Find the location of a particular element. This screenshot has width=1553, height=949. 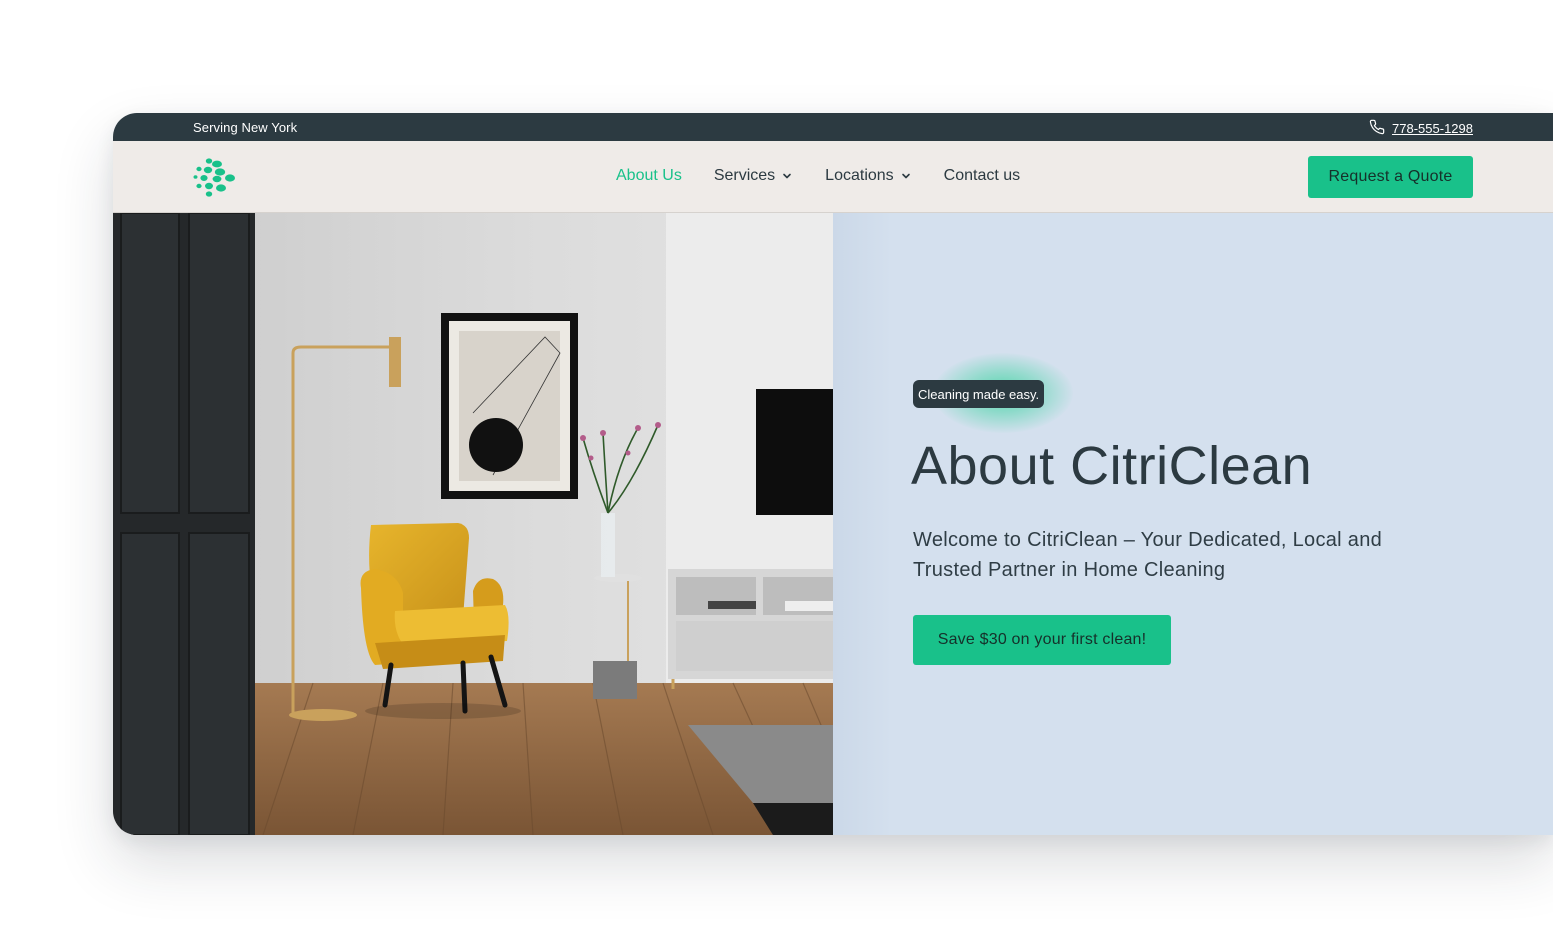

top-bar: Serving New York 778-555-1298 is located at coordinates (833, 127).